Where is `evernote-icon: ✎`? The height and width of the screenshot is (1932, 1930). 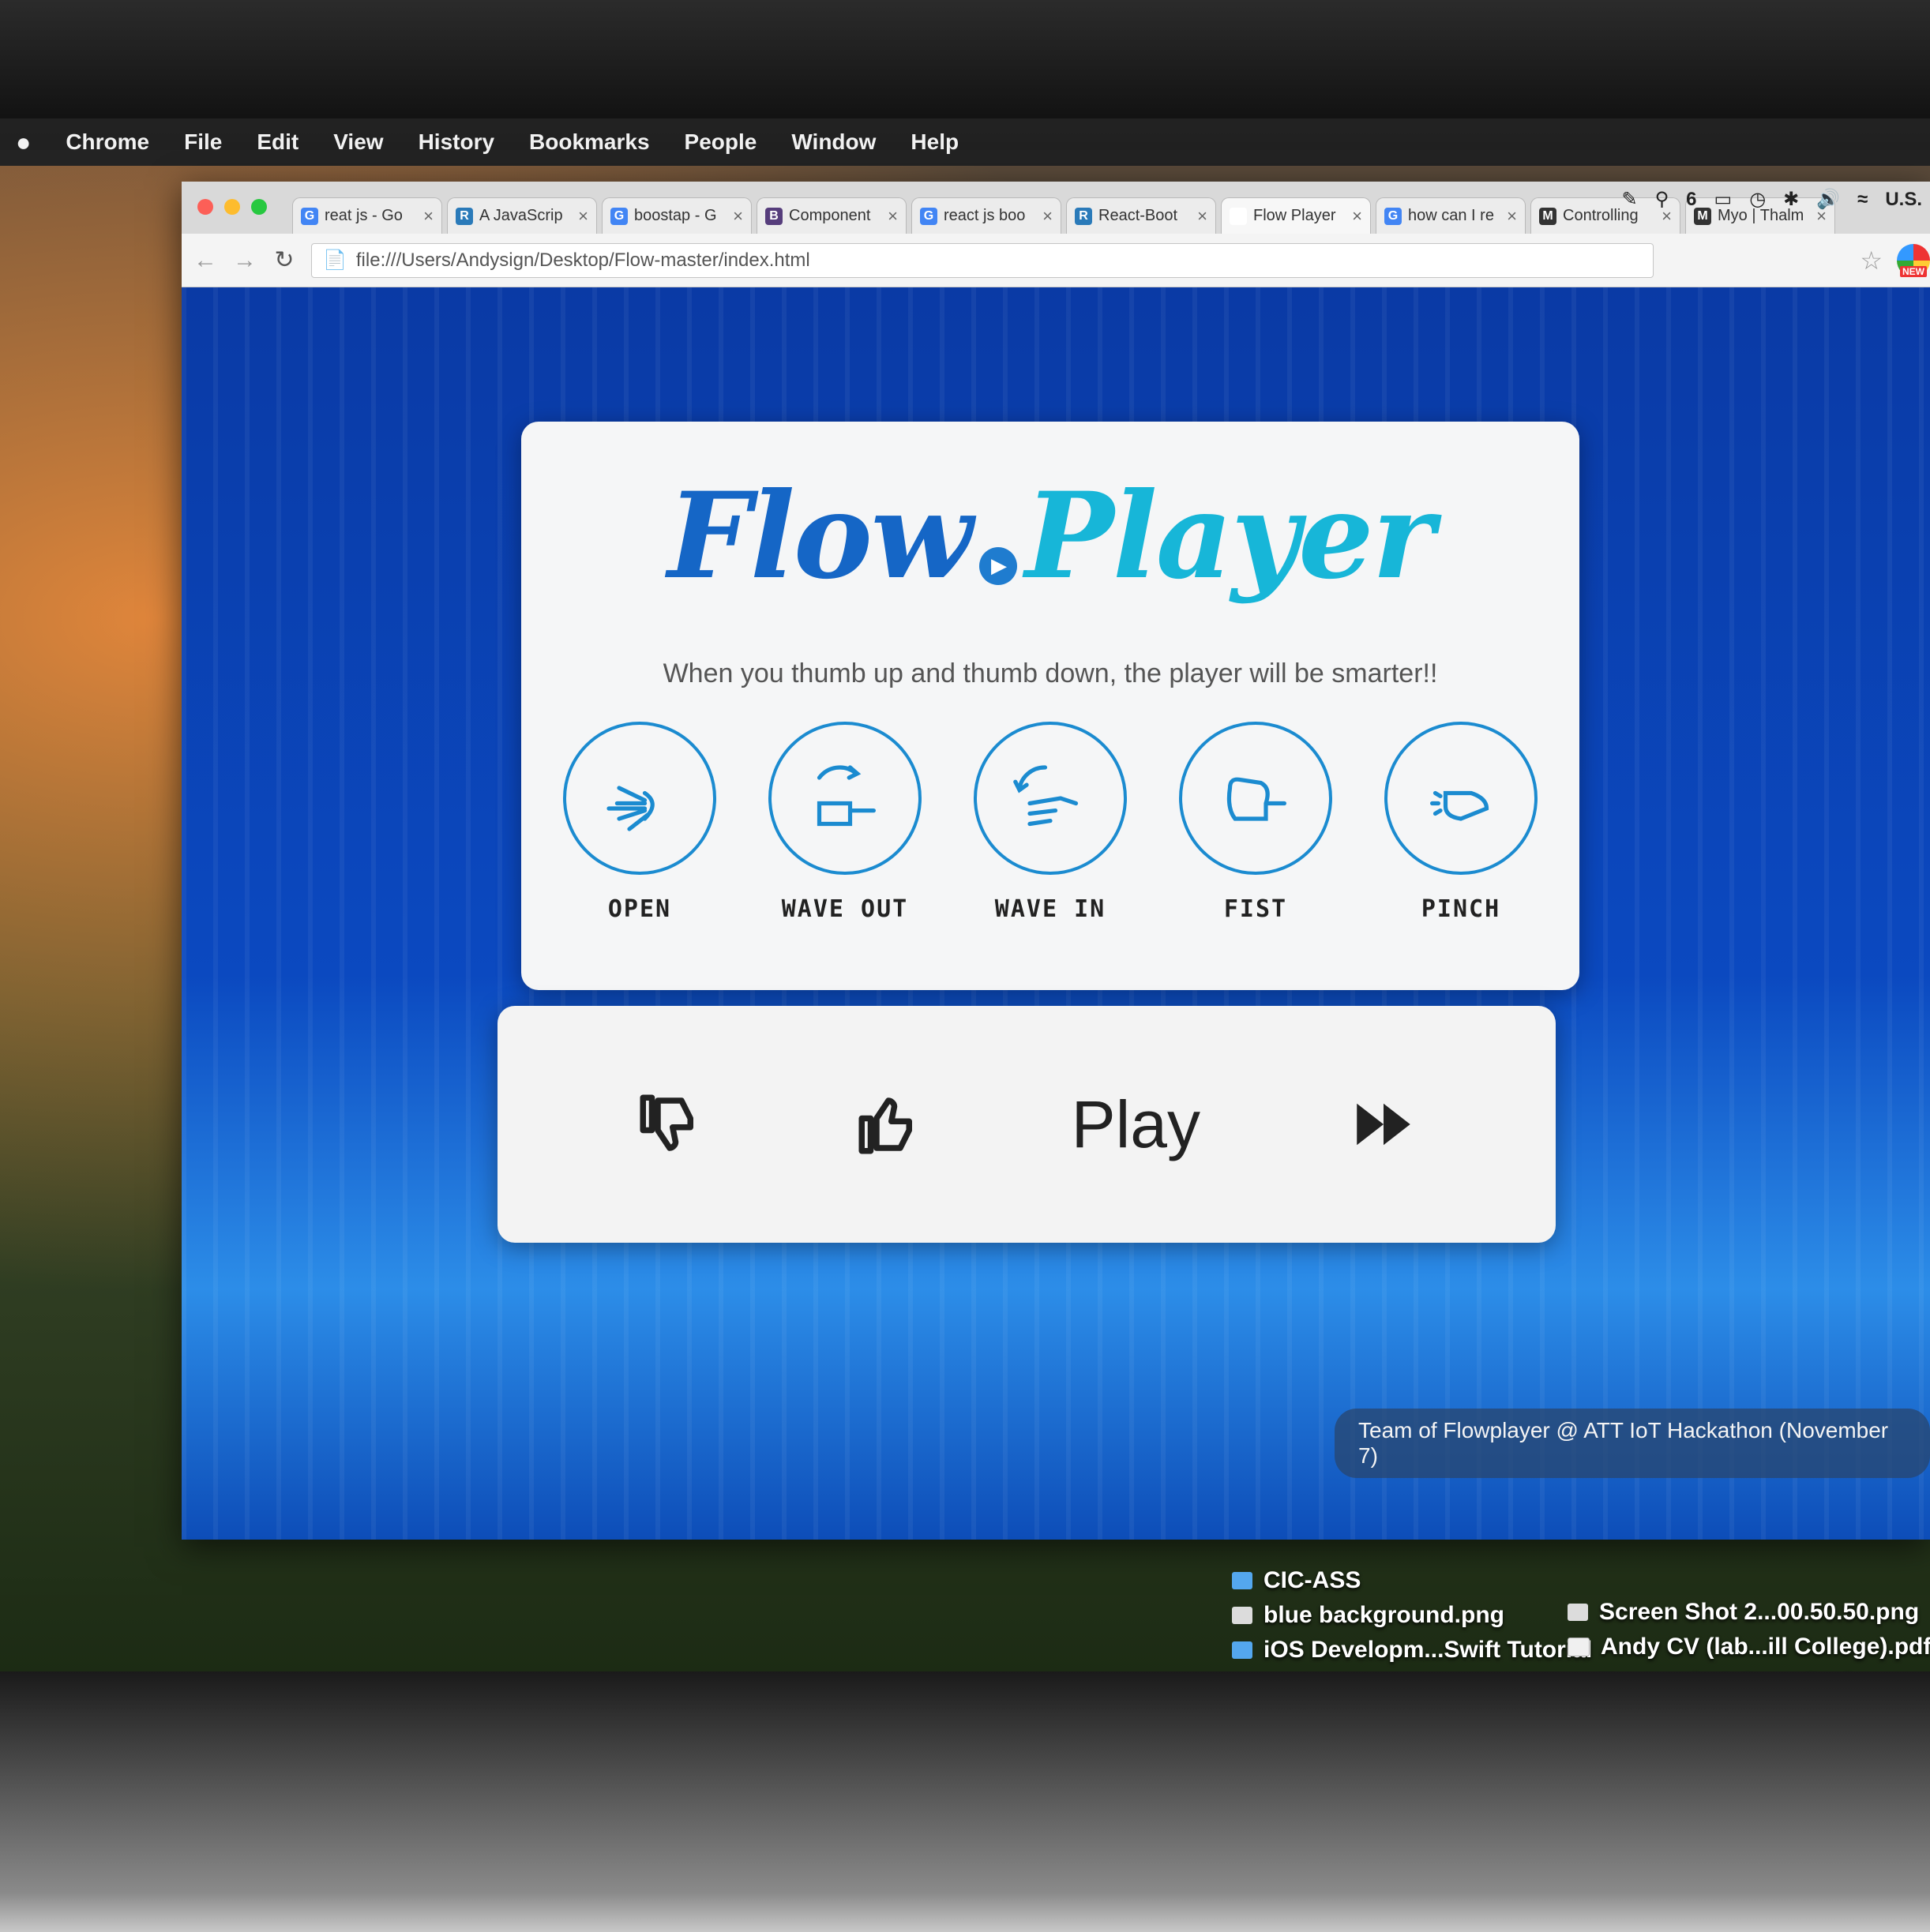 evernote-icon: ✎ is located at coordinates (1629, 200).